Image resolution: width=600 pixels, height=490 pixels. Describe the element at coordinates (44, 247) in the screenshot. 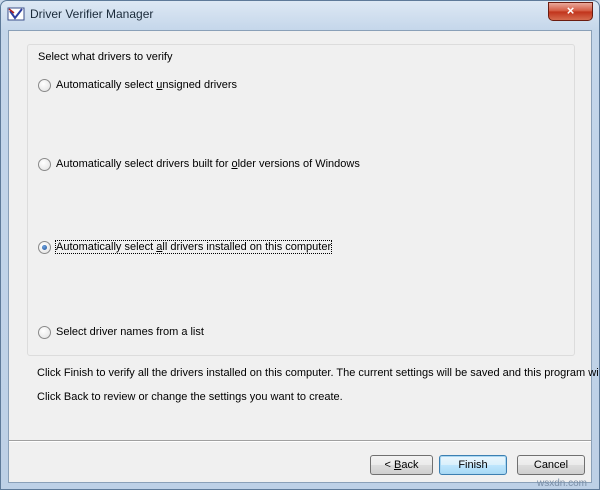

I see `radio-all-drivers` at that location.